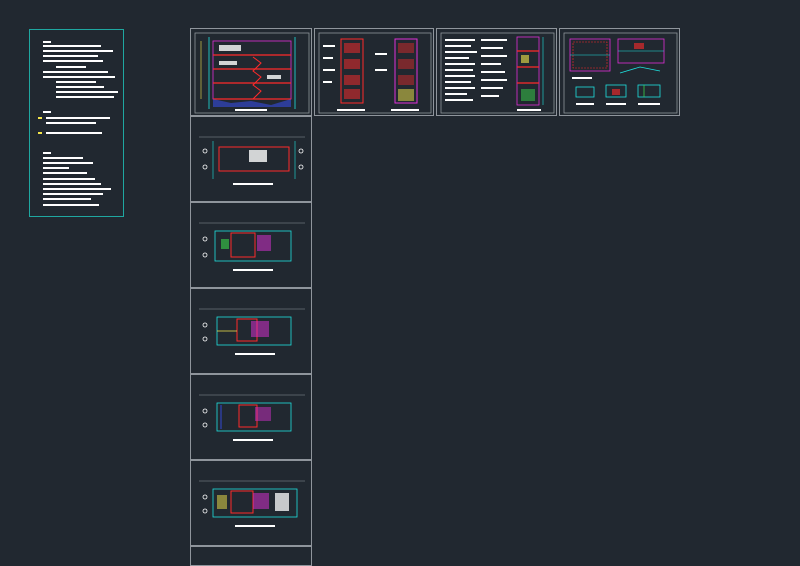 The height and width of the screenshot is (566, 800). I want to click on elevation-sheet, so click(374, 72).